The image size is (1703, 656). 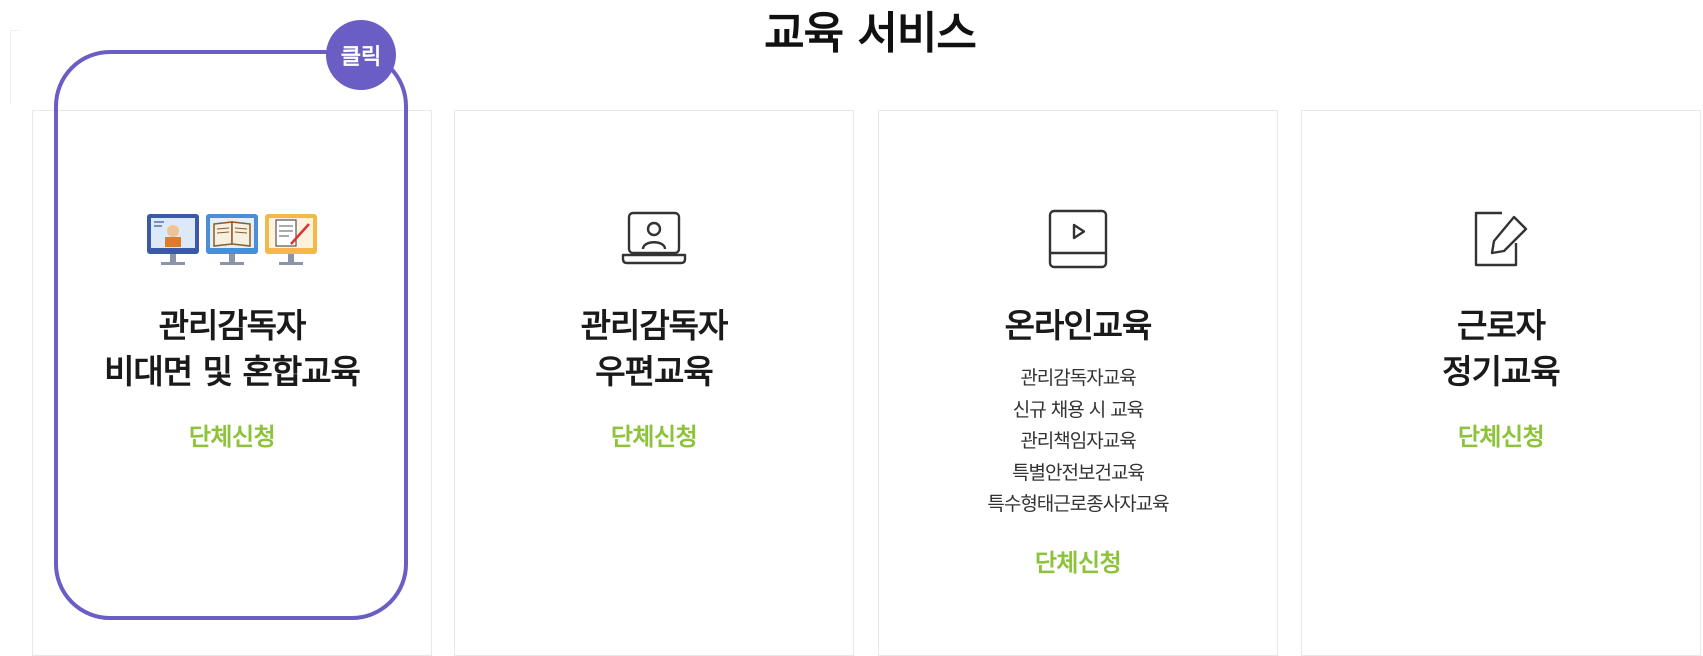 What do you see at coordinates (1078, 409) in the screenshot?
I see `list-item: 신규 채용 시 교육` at bounding box center [1078, 409].